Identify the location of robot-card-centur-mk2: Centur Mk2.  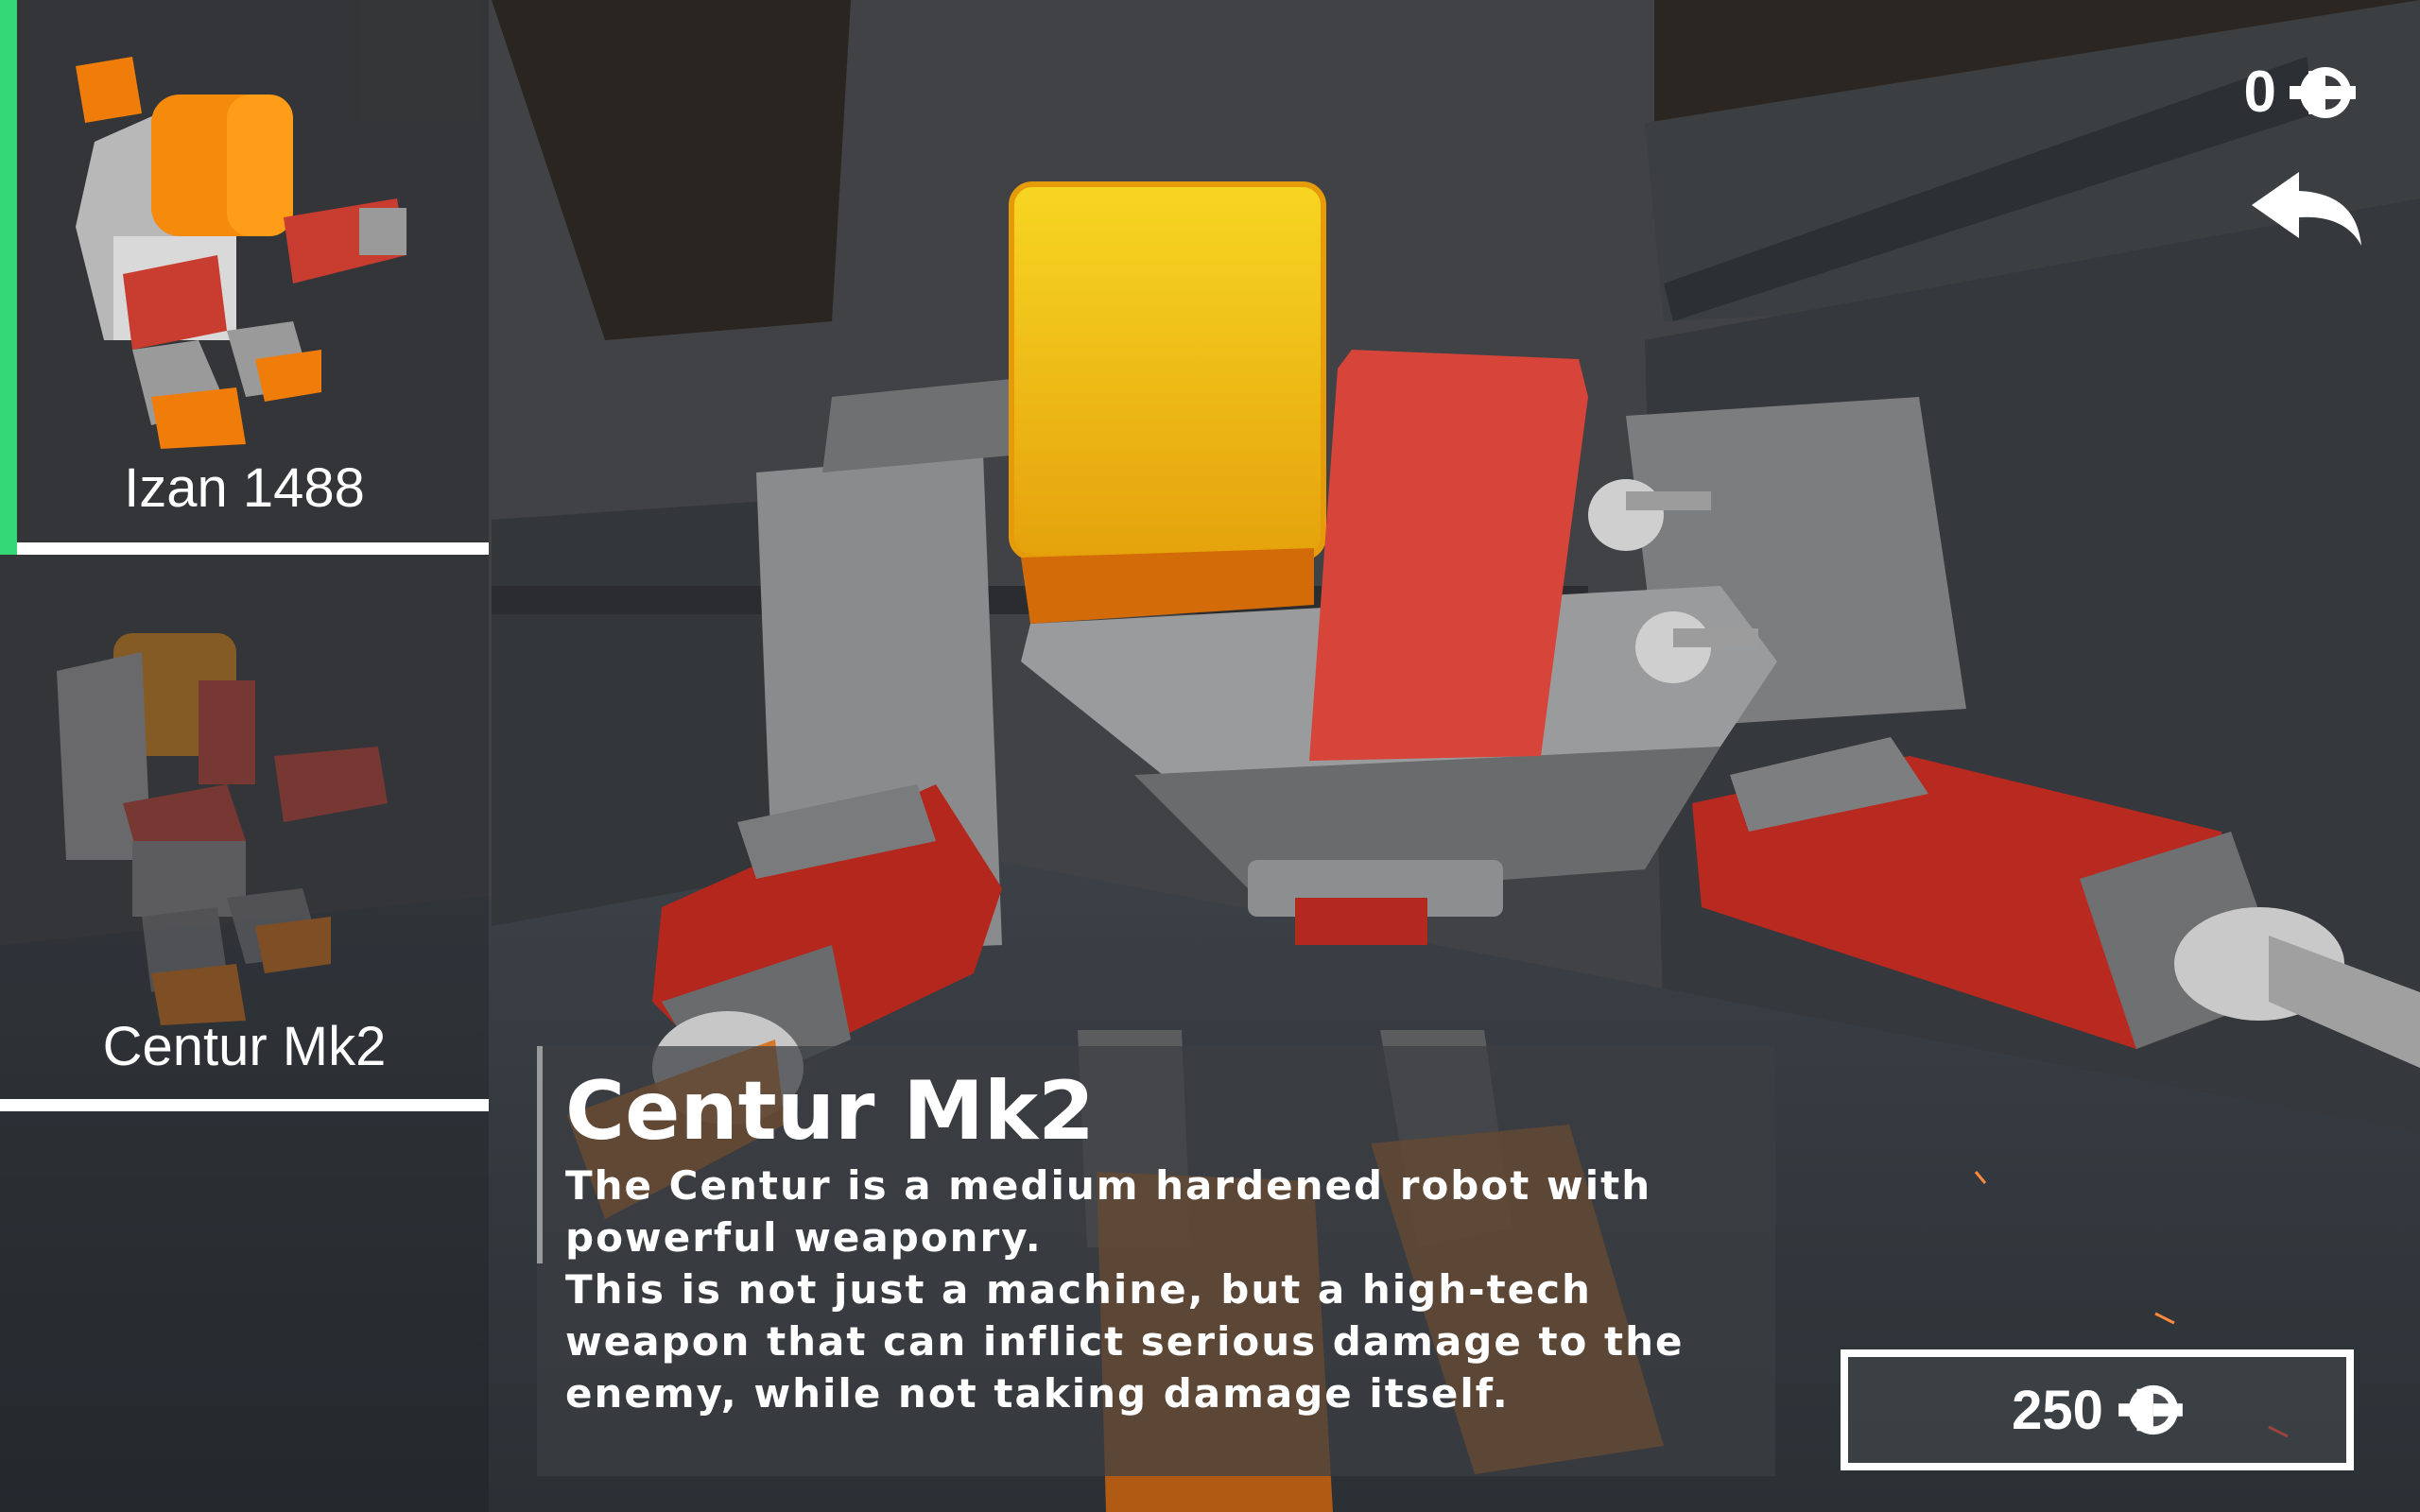
(245, 841).